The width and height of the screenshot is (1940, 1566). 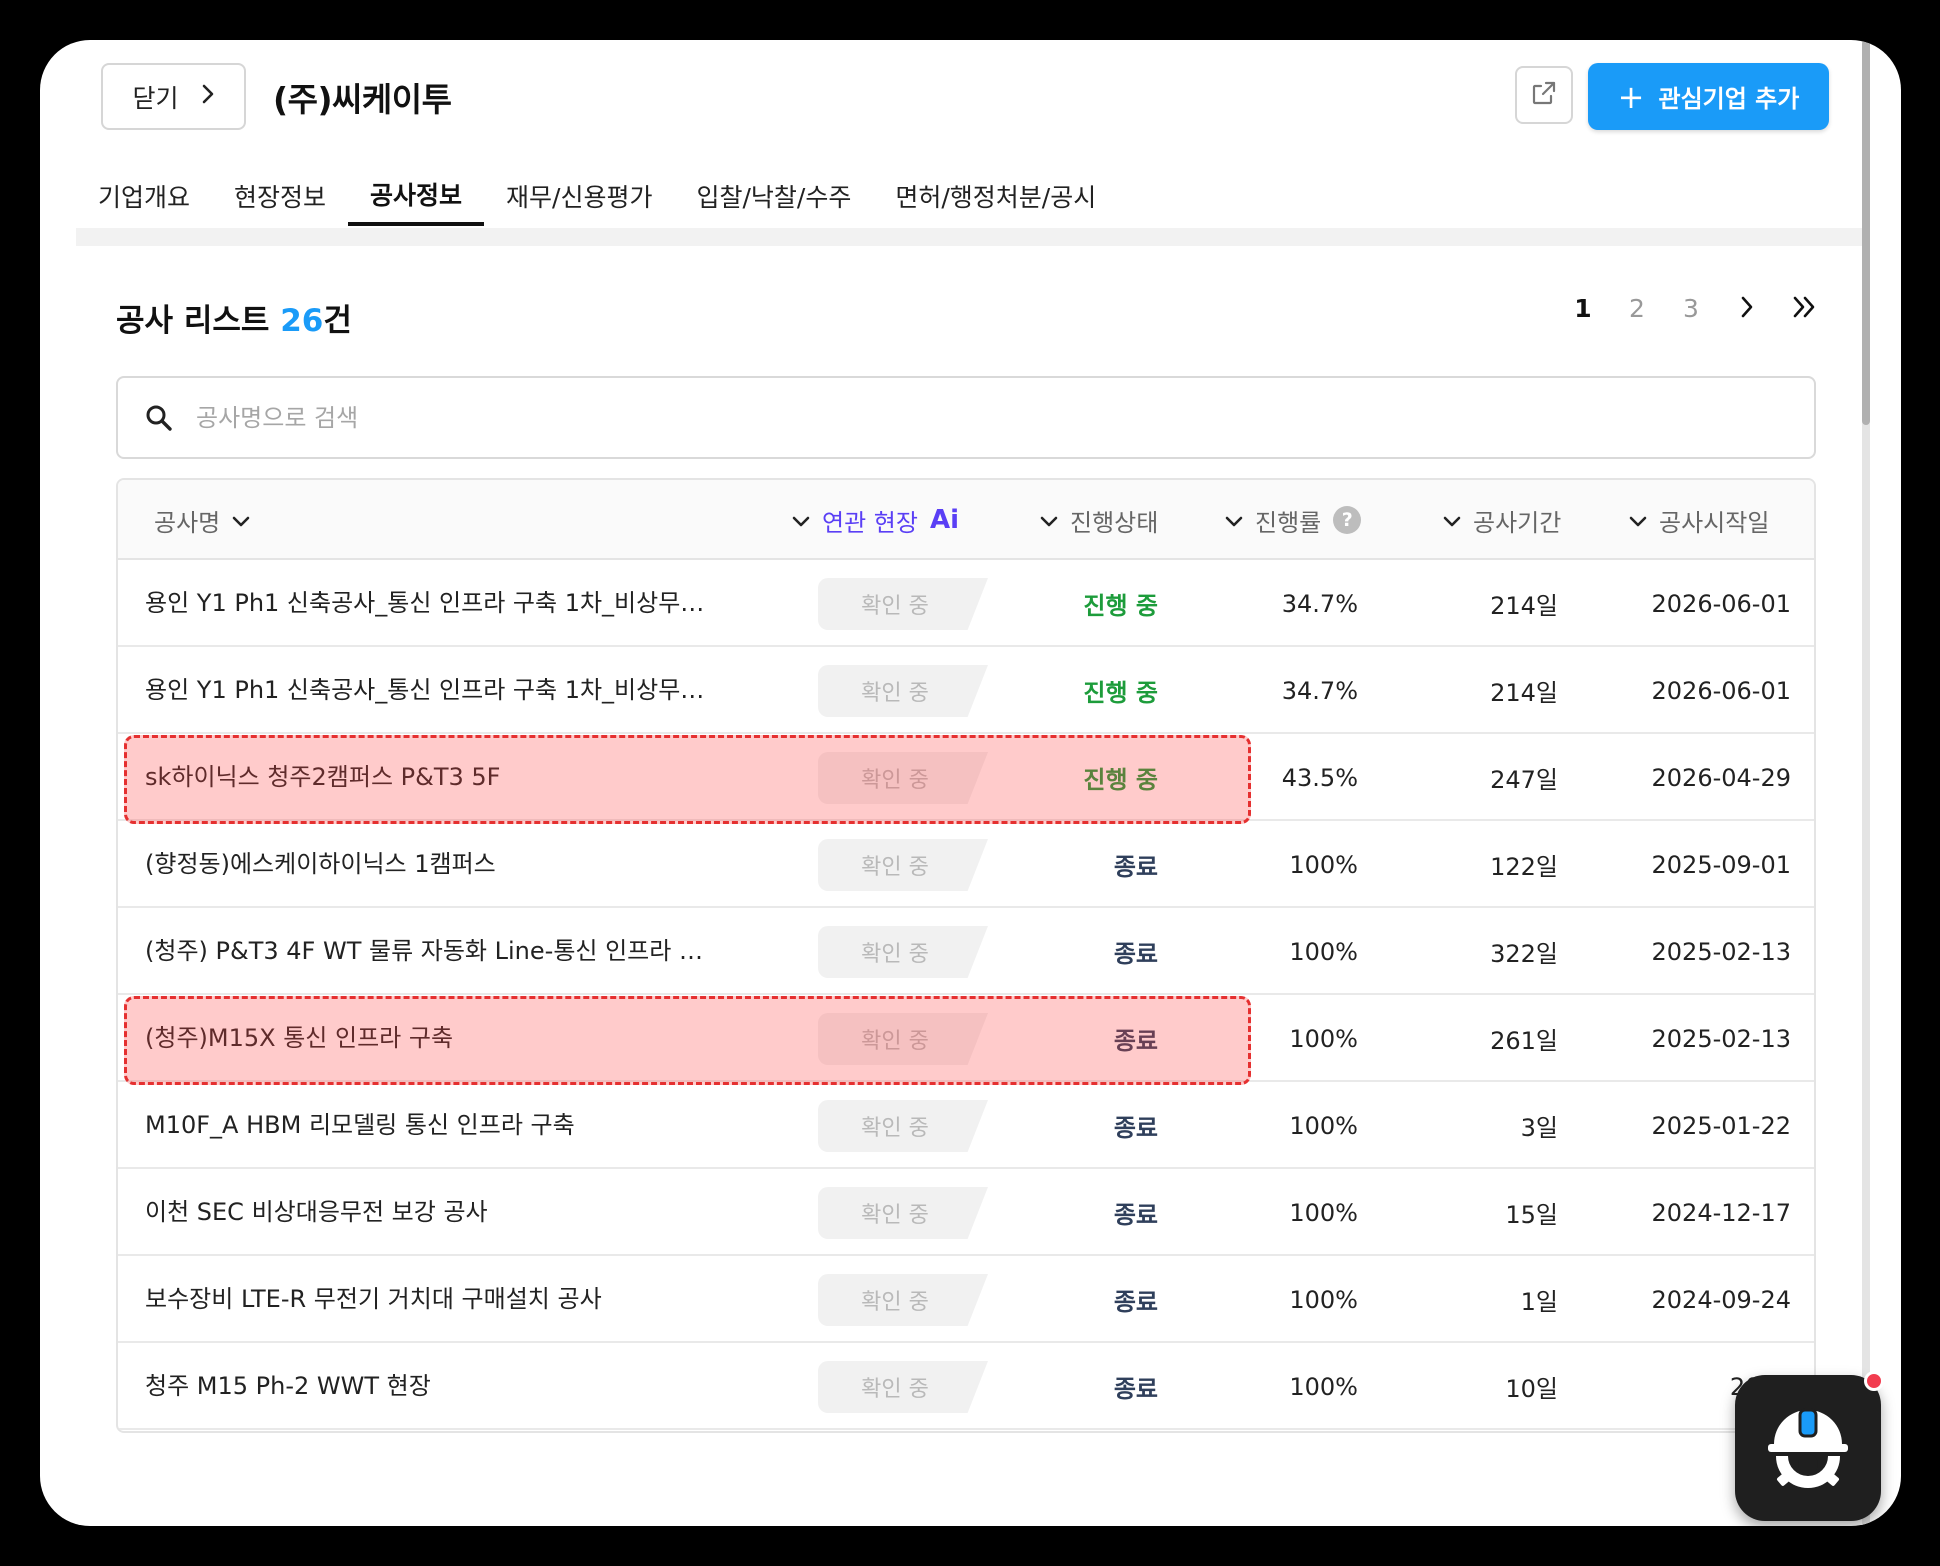 What do you see at coordinates (173, 96) in the screenshot?
I see `close-button: 닫기` at bounding box center [173, 96].